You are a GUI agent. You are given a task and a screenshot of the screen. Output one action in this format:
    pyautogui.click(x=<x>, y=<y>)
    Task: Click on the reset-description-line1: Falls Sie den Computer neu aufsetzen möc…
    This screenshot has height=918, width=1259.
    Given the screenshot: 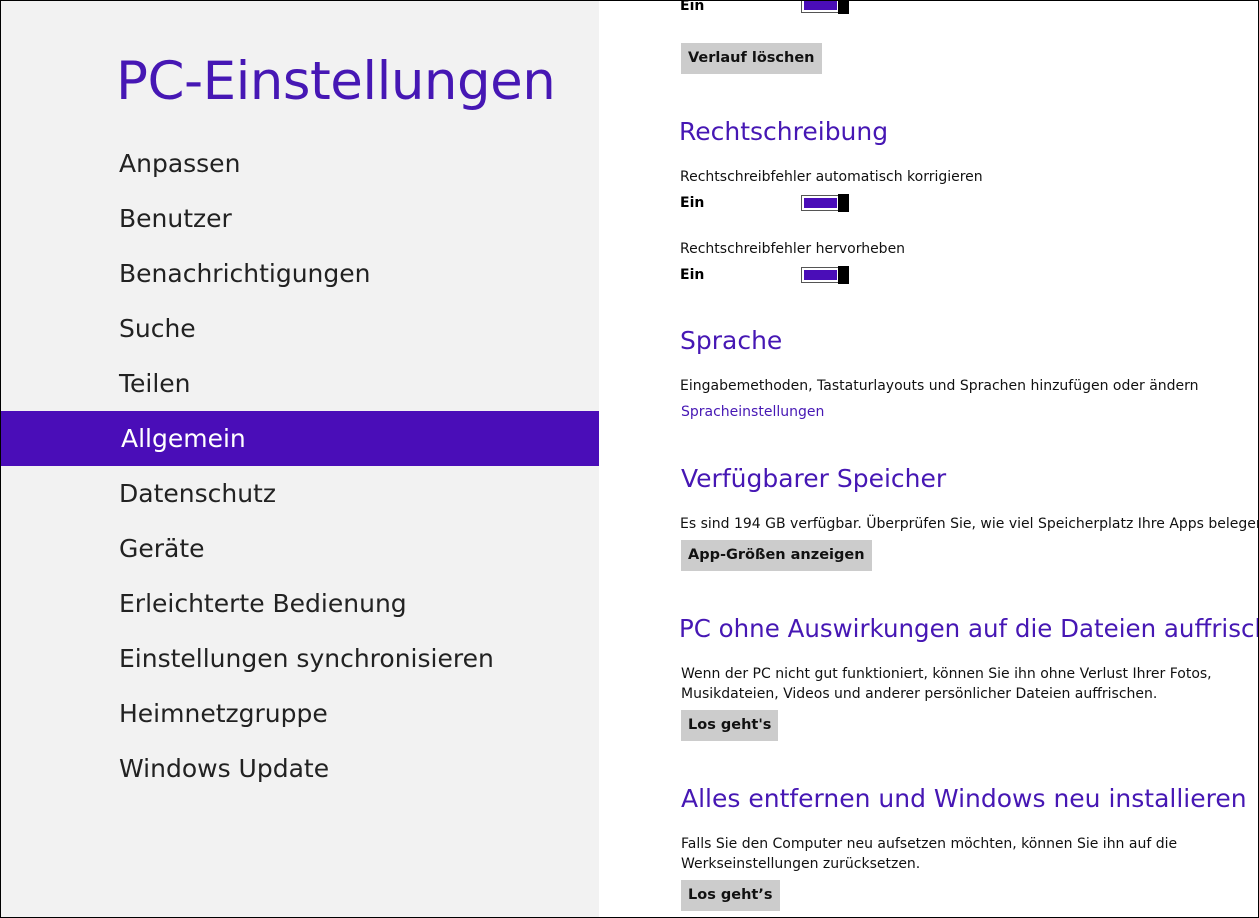 What is the action you would take?
    pyautogui.click(x=929, y=844)
    